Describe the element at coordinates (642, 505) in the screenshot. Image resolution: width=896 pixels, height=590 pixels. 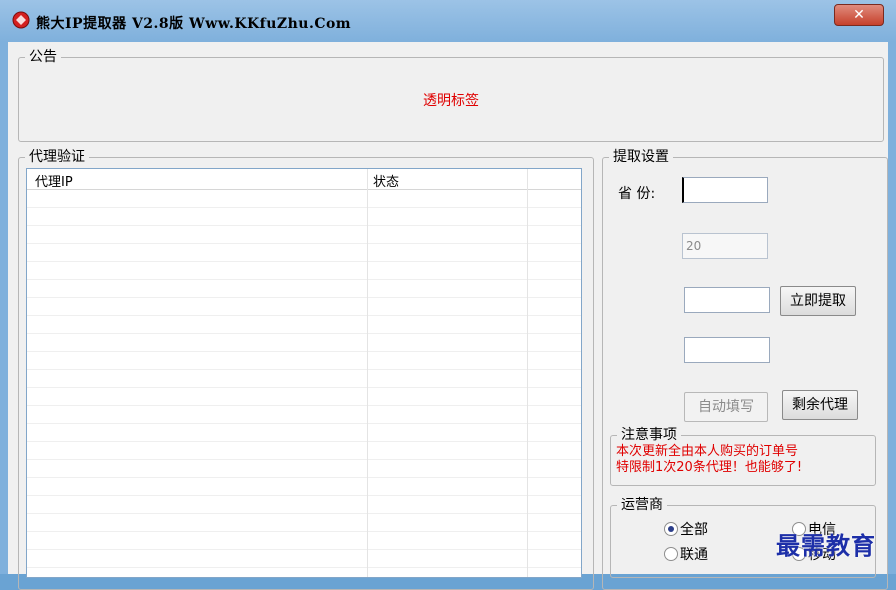
I see `operator-legend: 运营商` at that location.